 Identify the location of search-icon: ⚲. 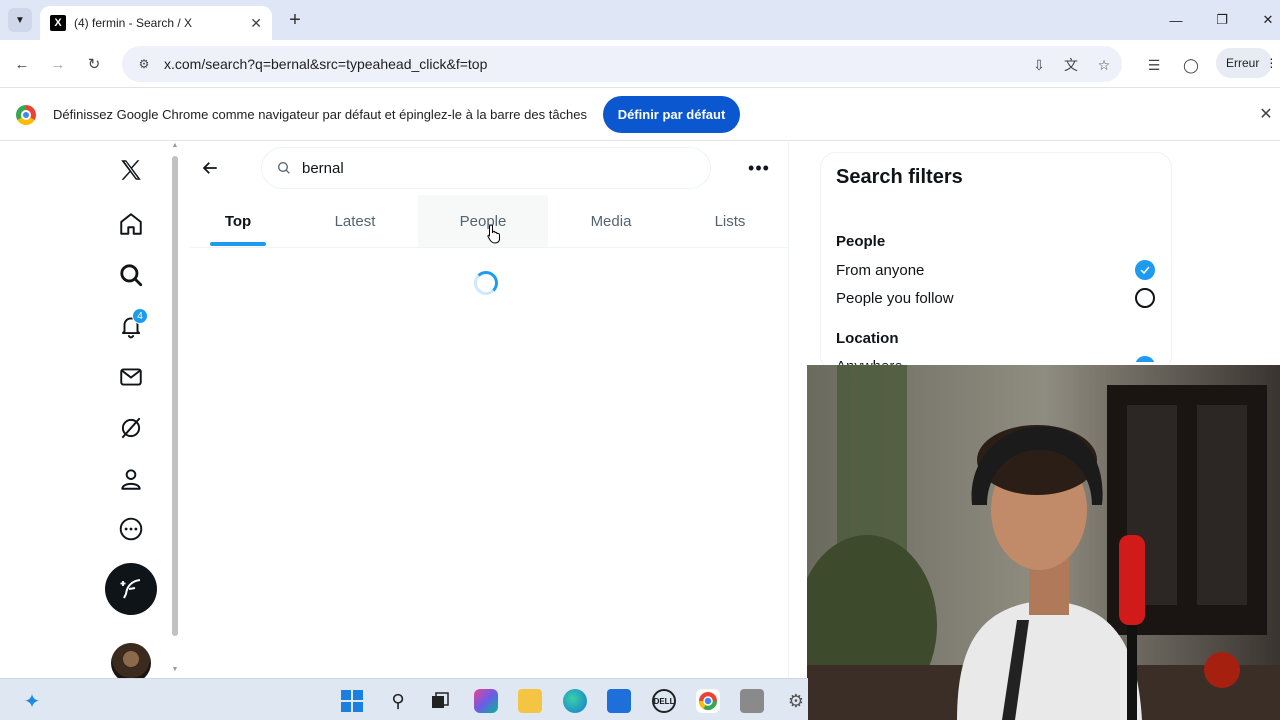
(398, 701).